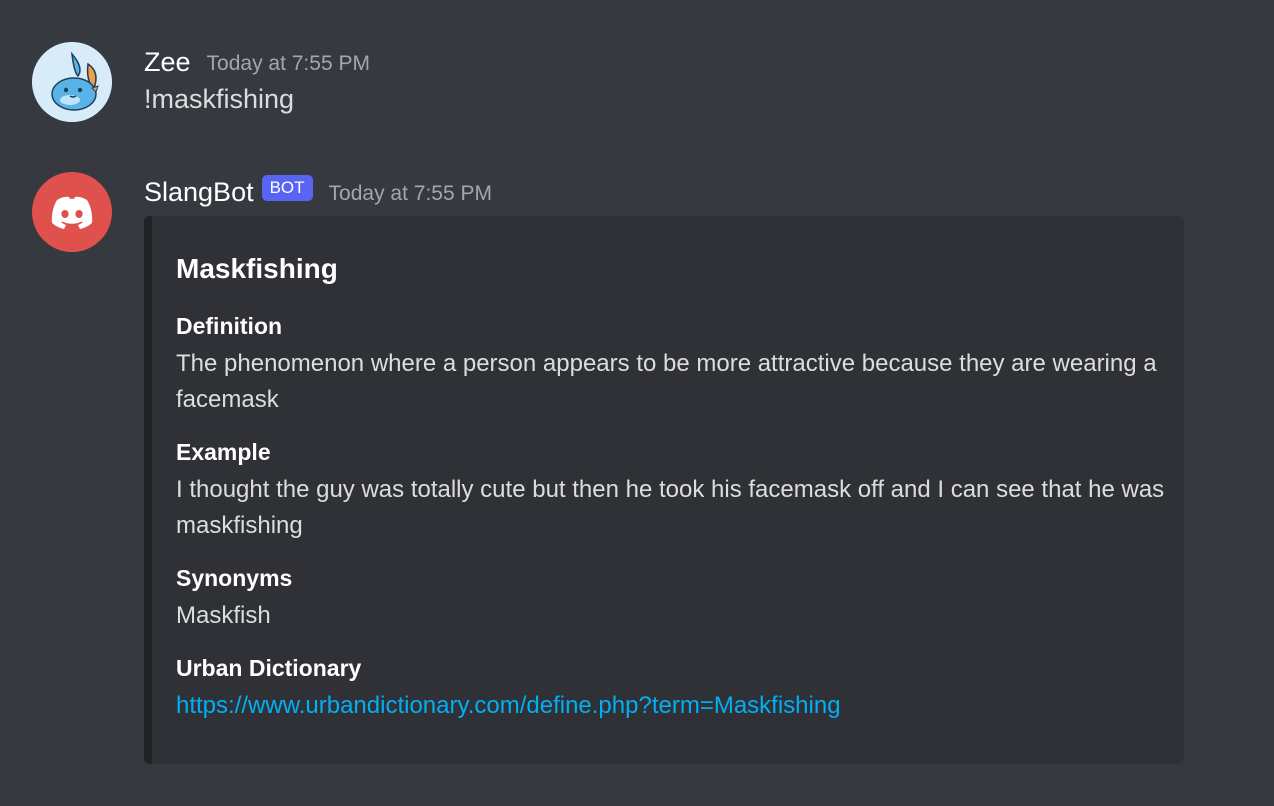 The height and width of the screenshot is (806, 1274). I want to click on field-name: Urban Dictionary, so click(269, 668).